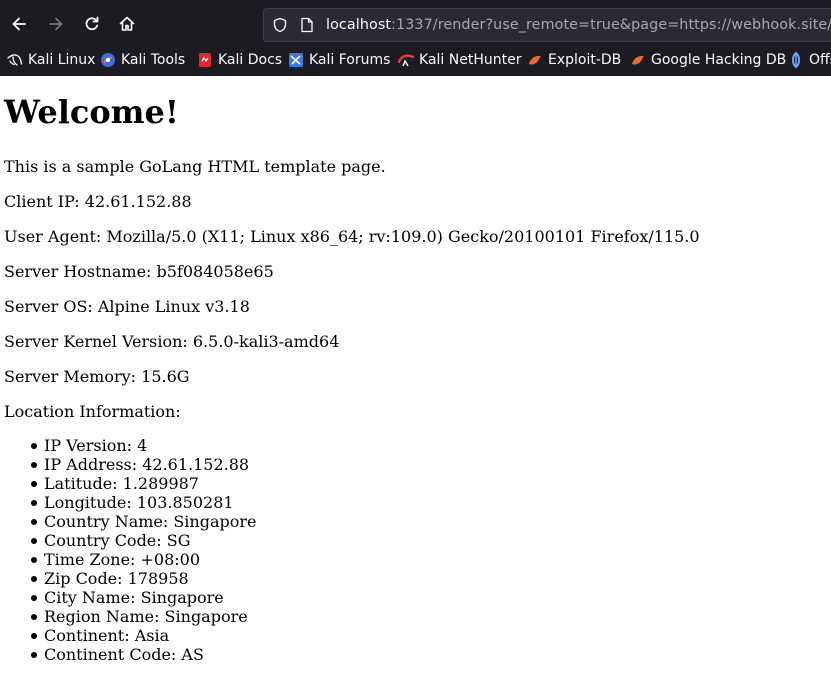 The height and width of the screenshot is (691, 831). Describe the element at coordinates (144, 578) in the screenshot. I see `list-item: Zip Code: 178958` at that location.